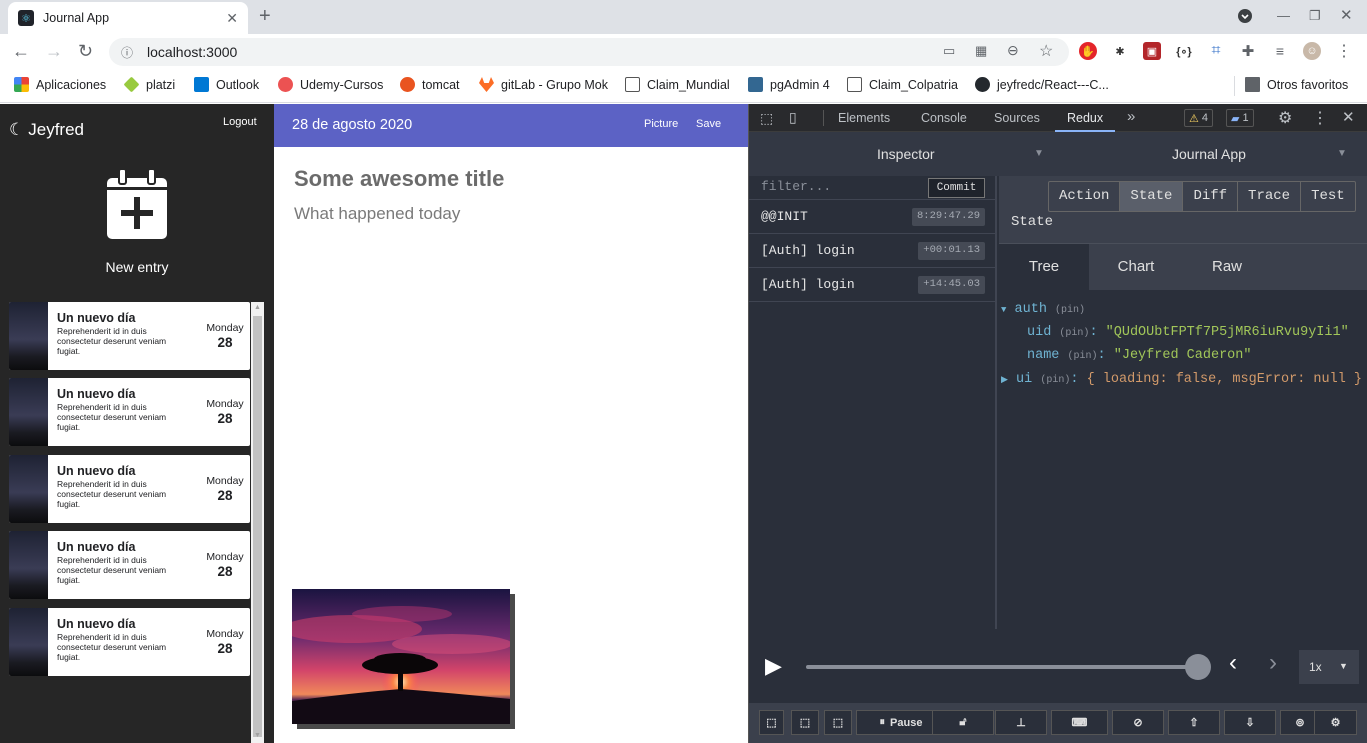 This screenshot has width=1367, height=743. What do you see at coordinates (1315, 16) in the screenshot?
I see `maximize-button: ❐` at bounding box center [1315, 16].